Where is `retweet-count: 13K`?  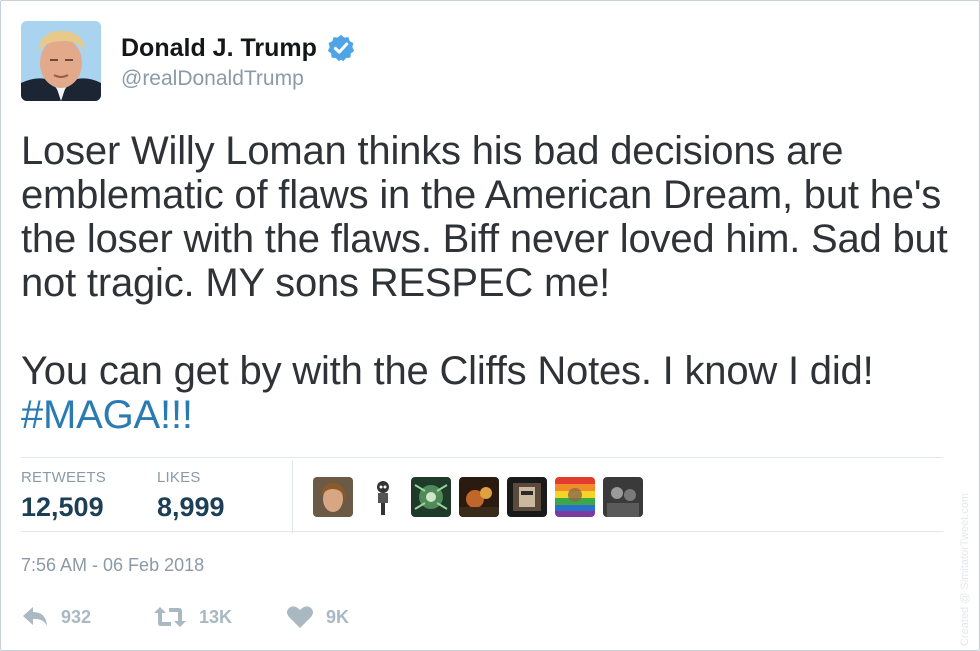 retweet-count: 13K is located at coordinates (216, 616).